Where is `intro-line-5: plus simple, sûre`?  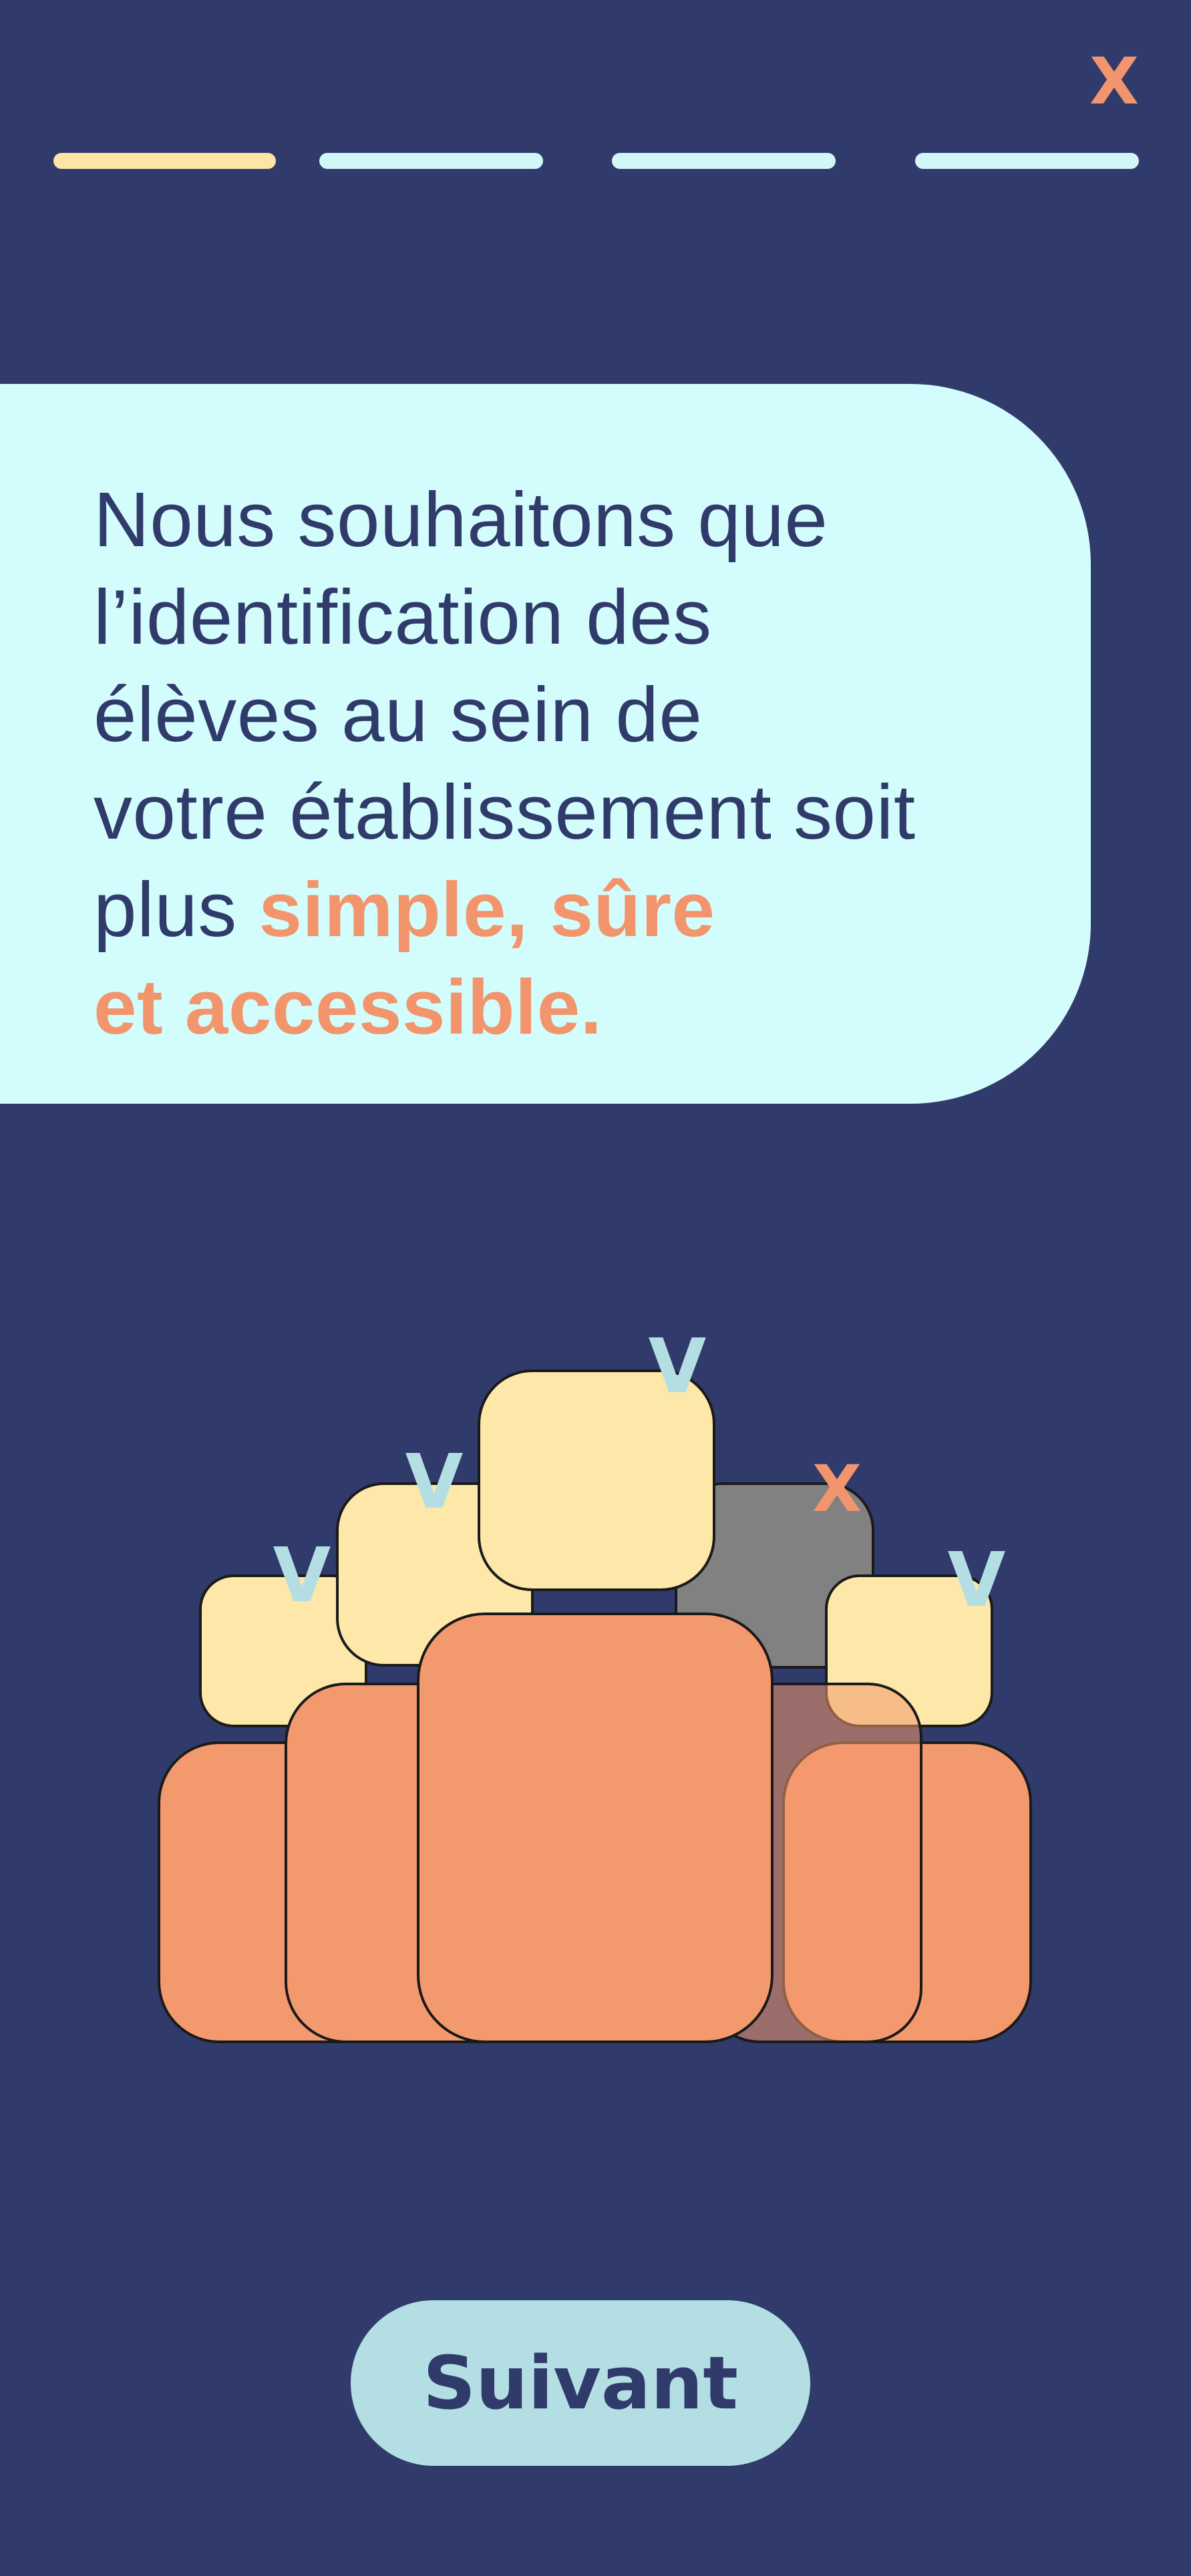
intro-line-5: plus simple, sûre is located at coordinates (581, 910).